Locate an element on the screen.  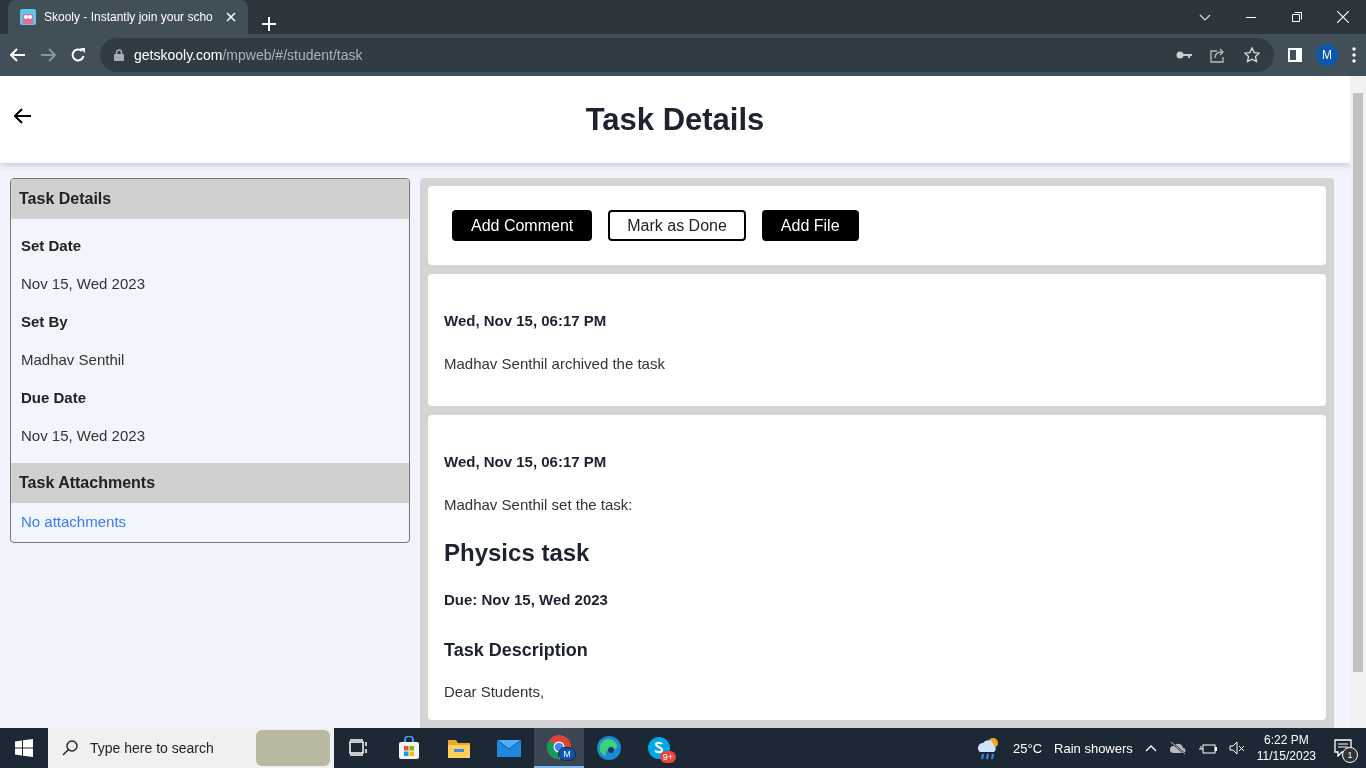
scrollbar-thumb is located at coordinates (1358, 382).